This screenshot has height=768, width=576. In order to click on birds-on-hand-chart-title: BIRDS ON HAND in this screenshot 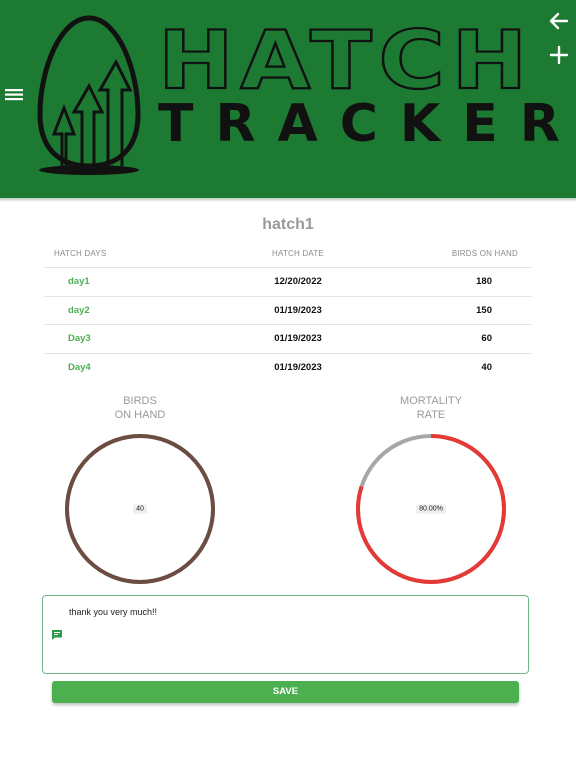, I will do `click(140, 408)`.